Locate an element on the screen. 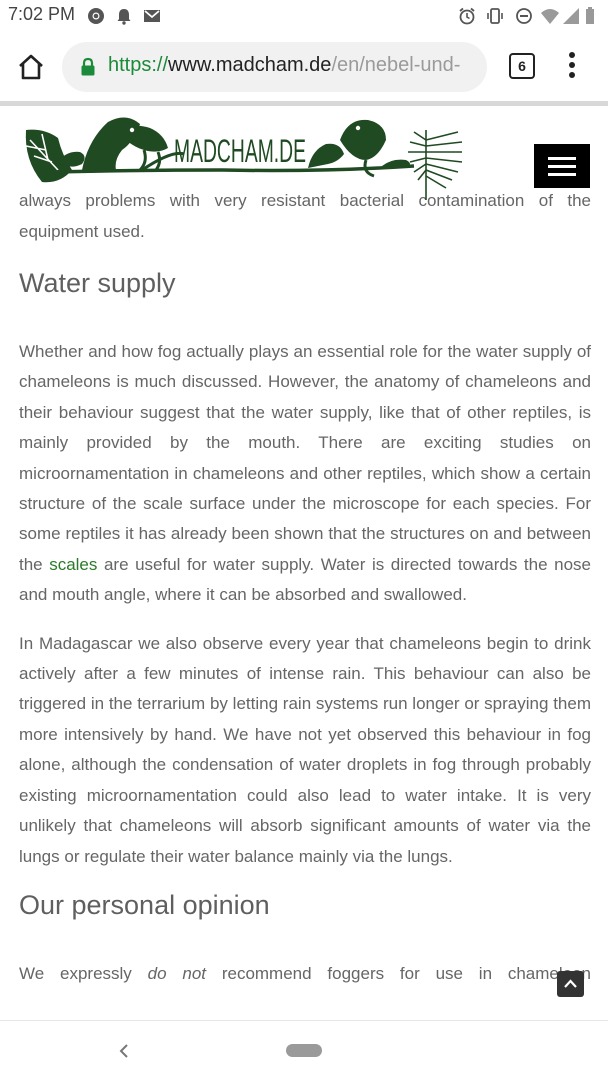  chrome-icon is located at coordinates (96, 16).